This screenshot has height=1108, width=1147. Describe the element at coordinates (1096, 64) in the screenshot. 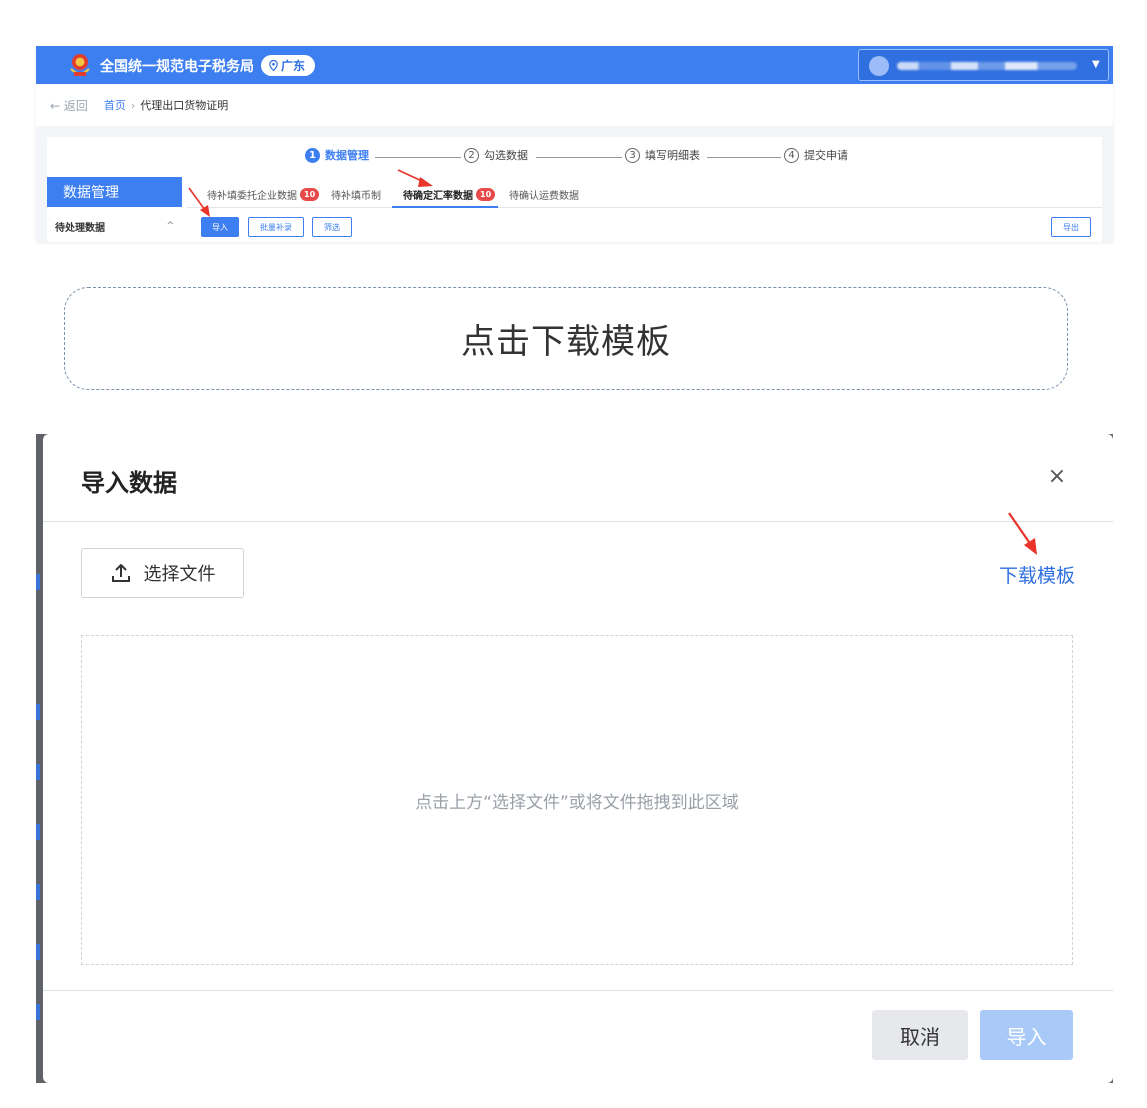

I see `caret-down-icon: ▼` at that location.